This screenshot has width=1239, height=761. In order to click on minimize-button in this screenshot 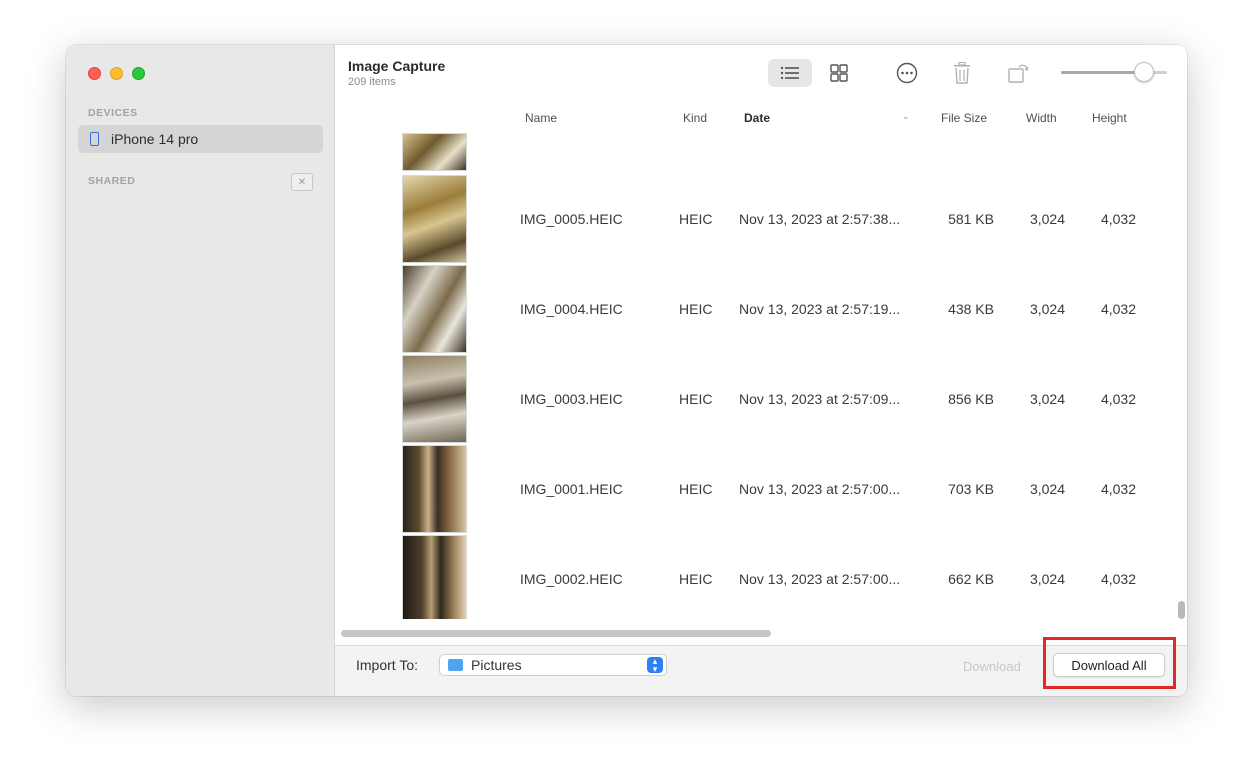, I will do `click(116, 73)`.